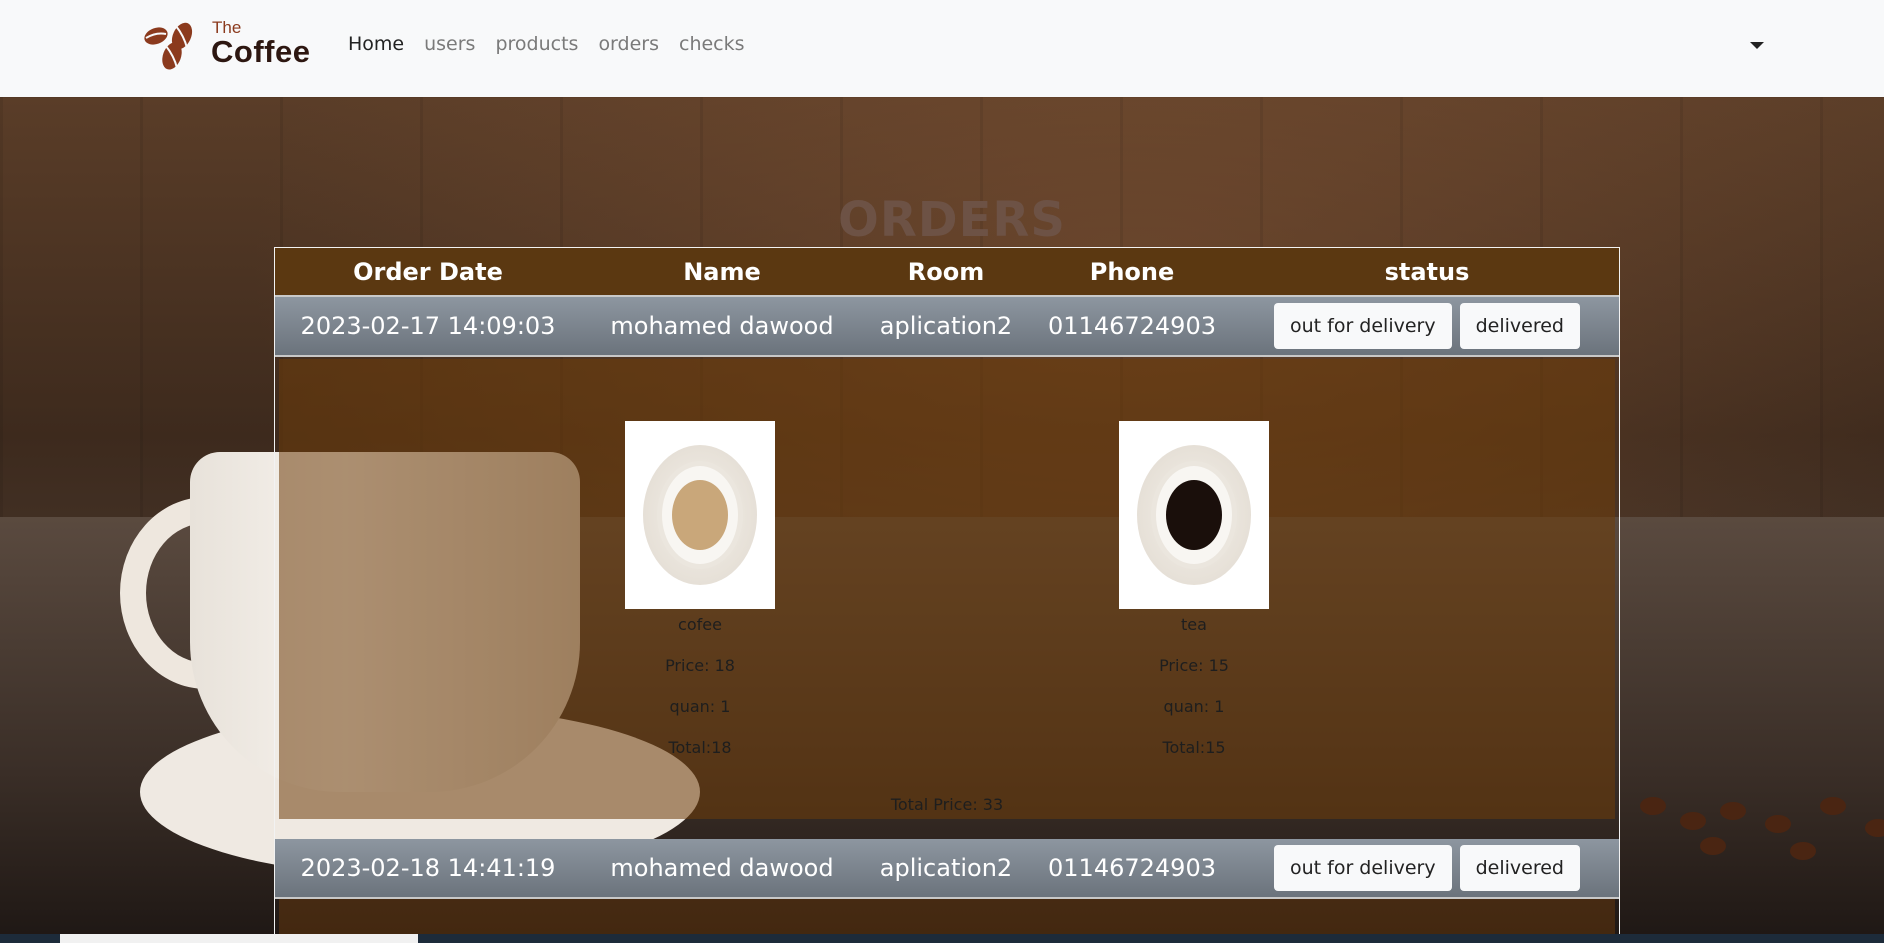 The width and height of the screenshot is (1884, 943). Describe the element at coordinates (449, 44) in the screenshot. I see `nav-item-users: users` at that location.